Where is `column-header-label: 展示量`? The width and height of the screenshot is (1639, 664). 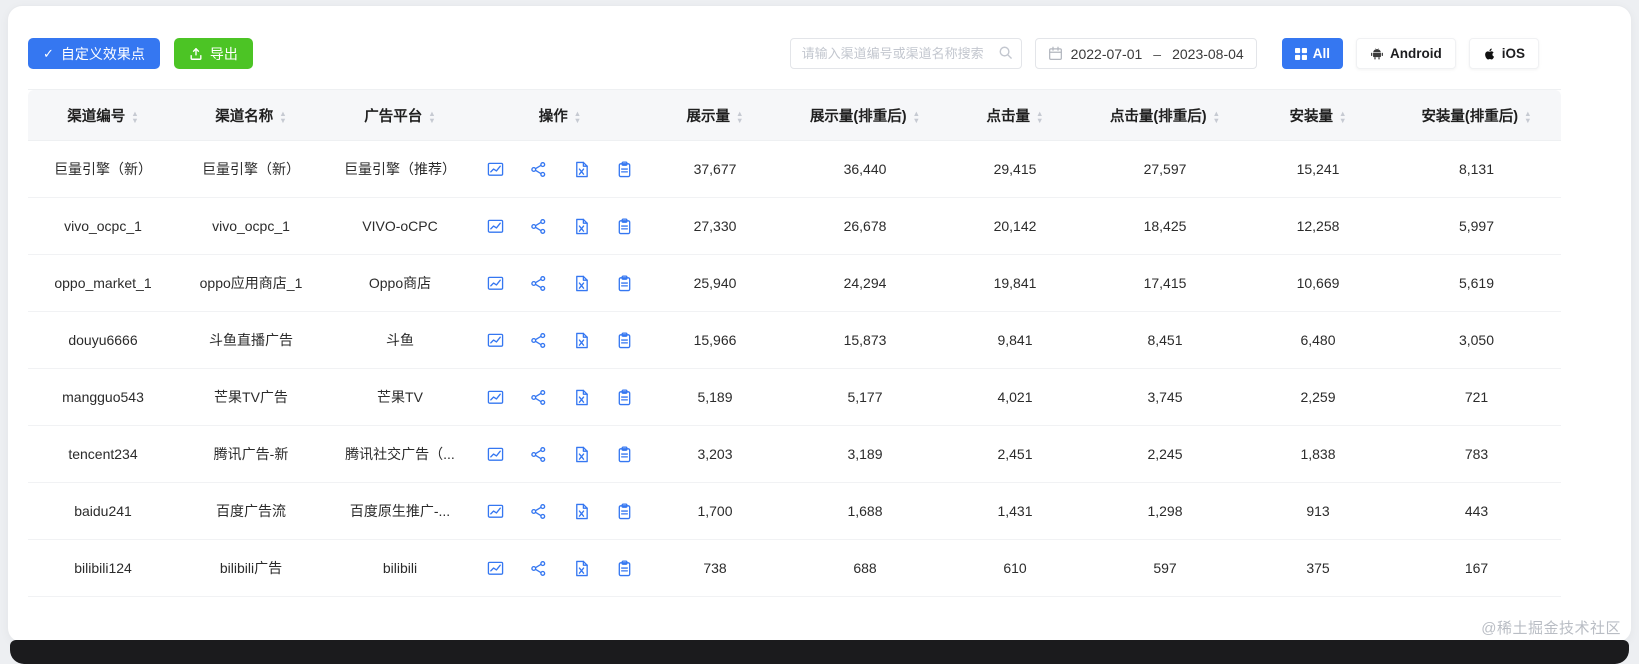
column-header-label: 展示量 is located at coordinates (708, 116).